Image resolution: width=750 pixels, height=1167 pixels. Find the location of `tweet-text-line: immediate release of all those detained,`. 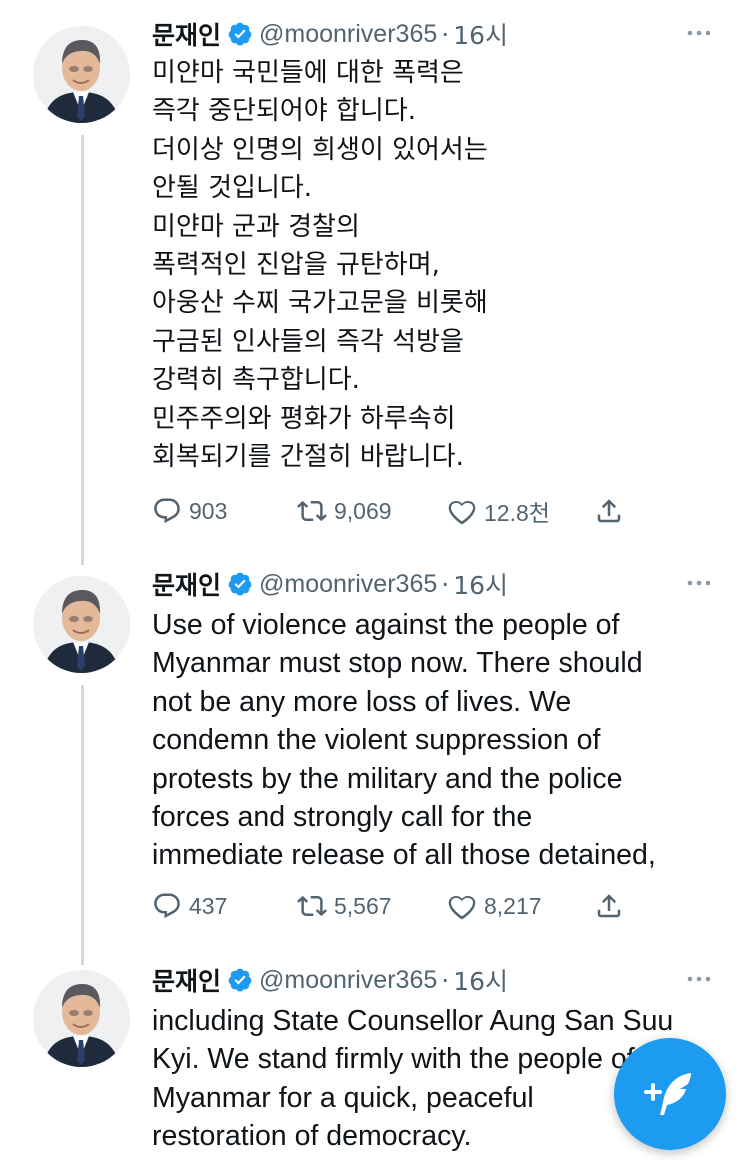

tweet-text-line: immediate release of all those detained, is located at coordinates (404, 855).